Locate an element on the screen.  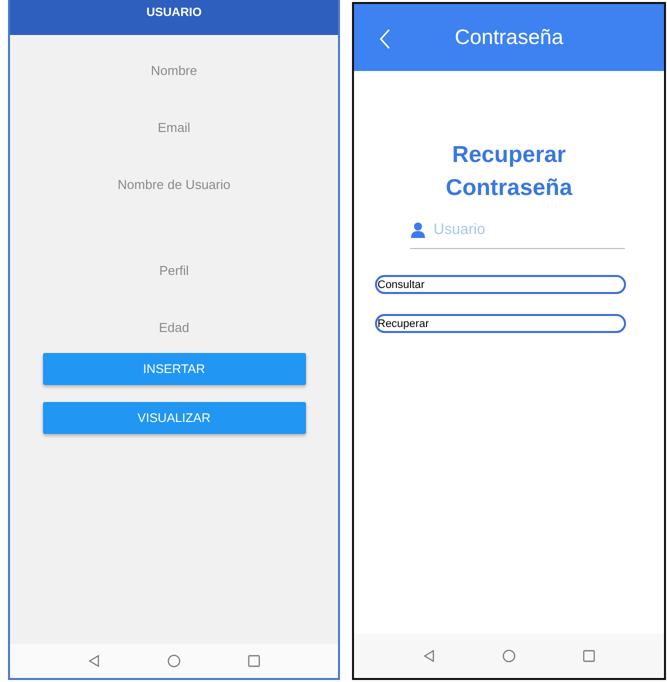
page-heading: Recuperar Contraseña is located at coordinates (509, 171).